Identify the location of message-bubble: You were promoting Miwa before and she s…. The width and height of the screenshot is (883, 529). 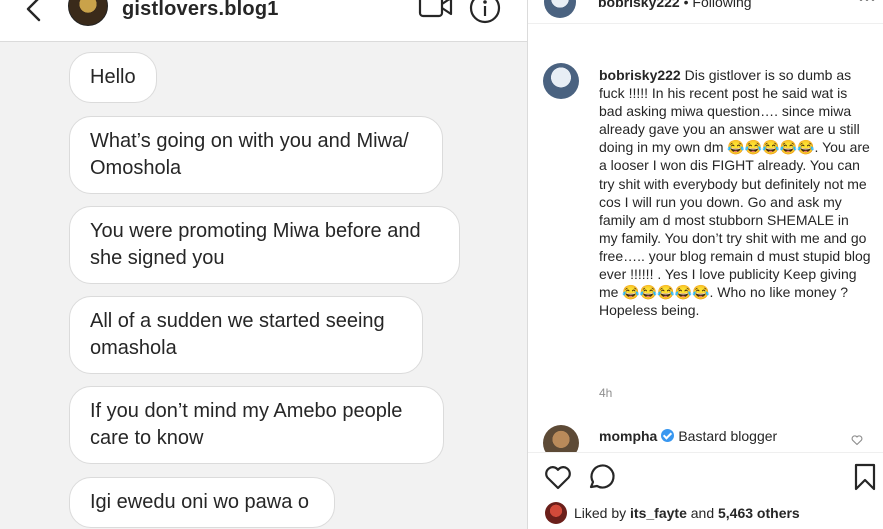
(264, 245).